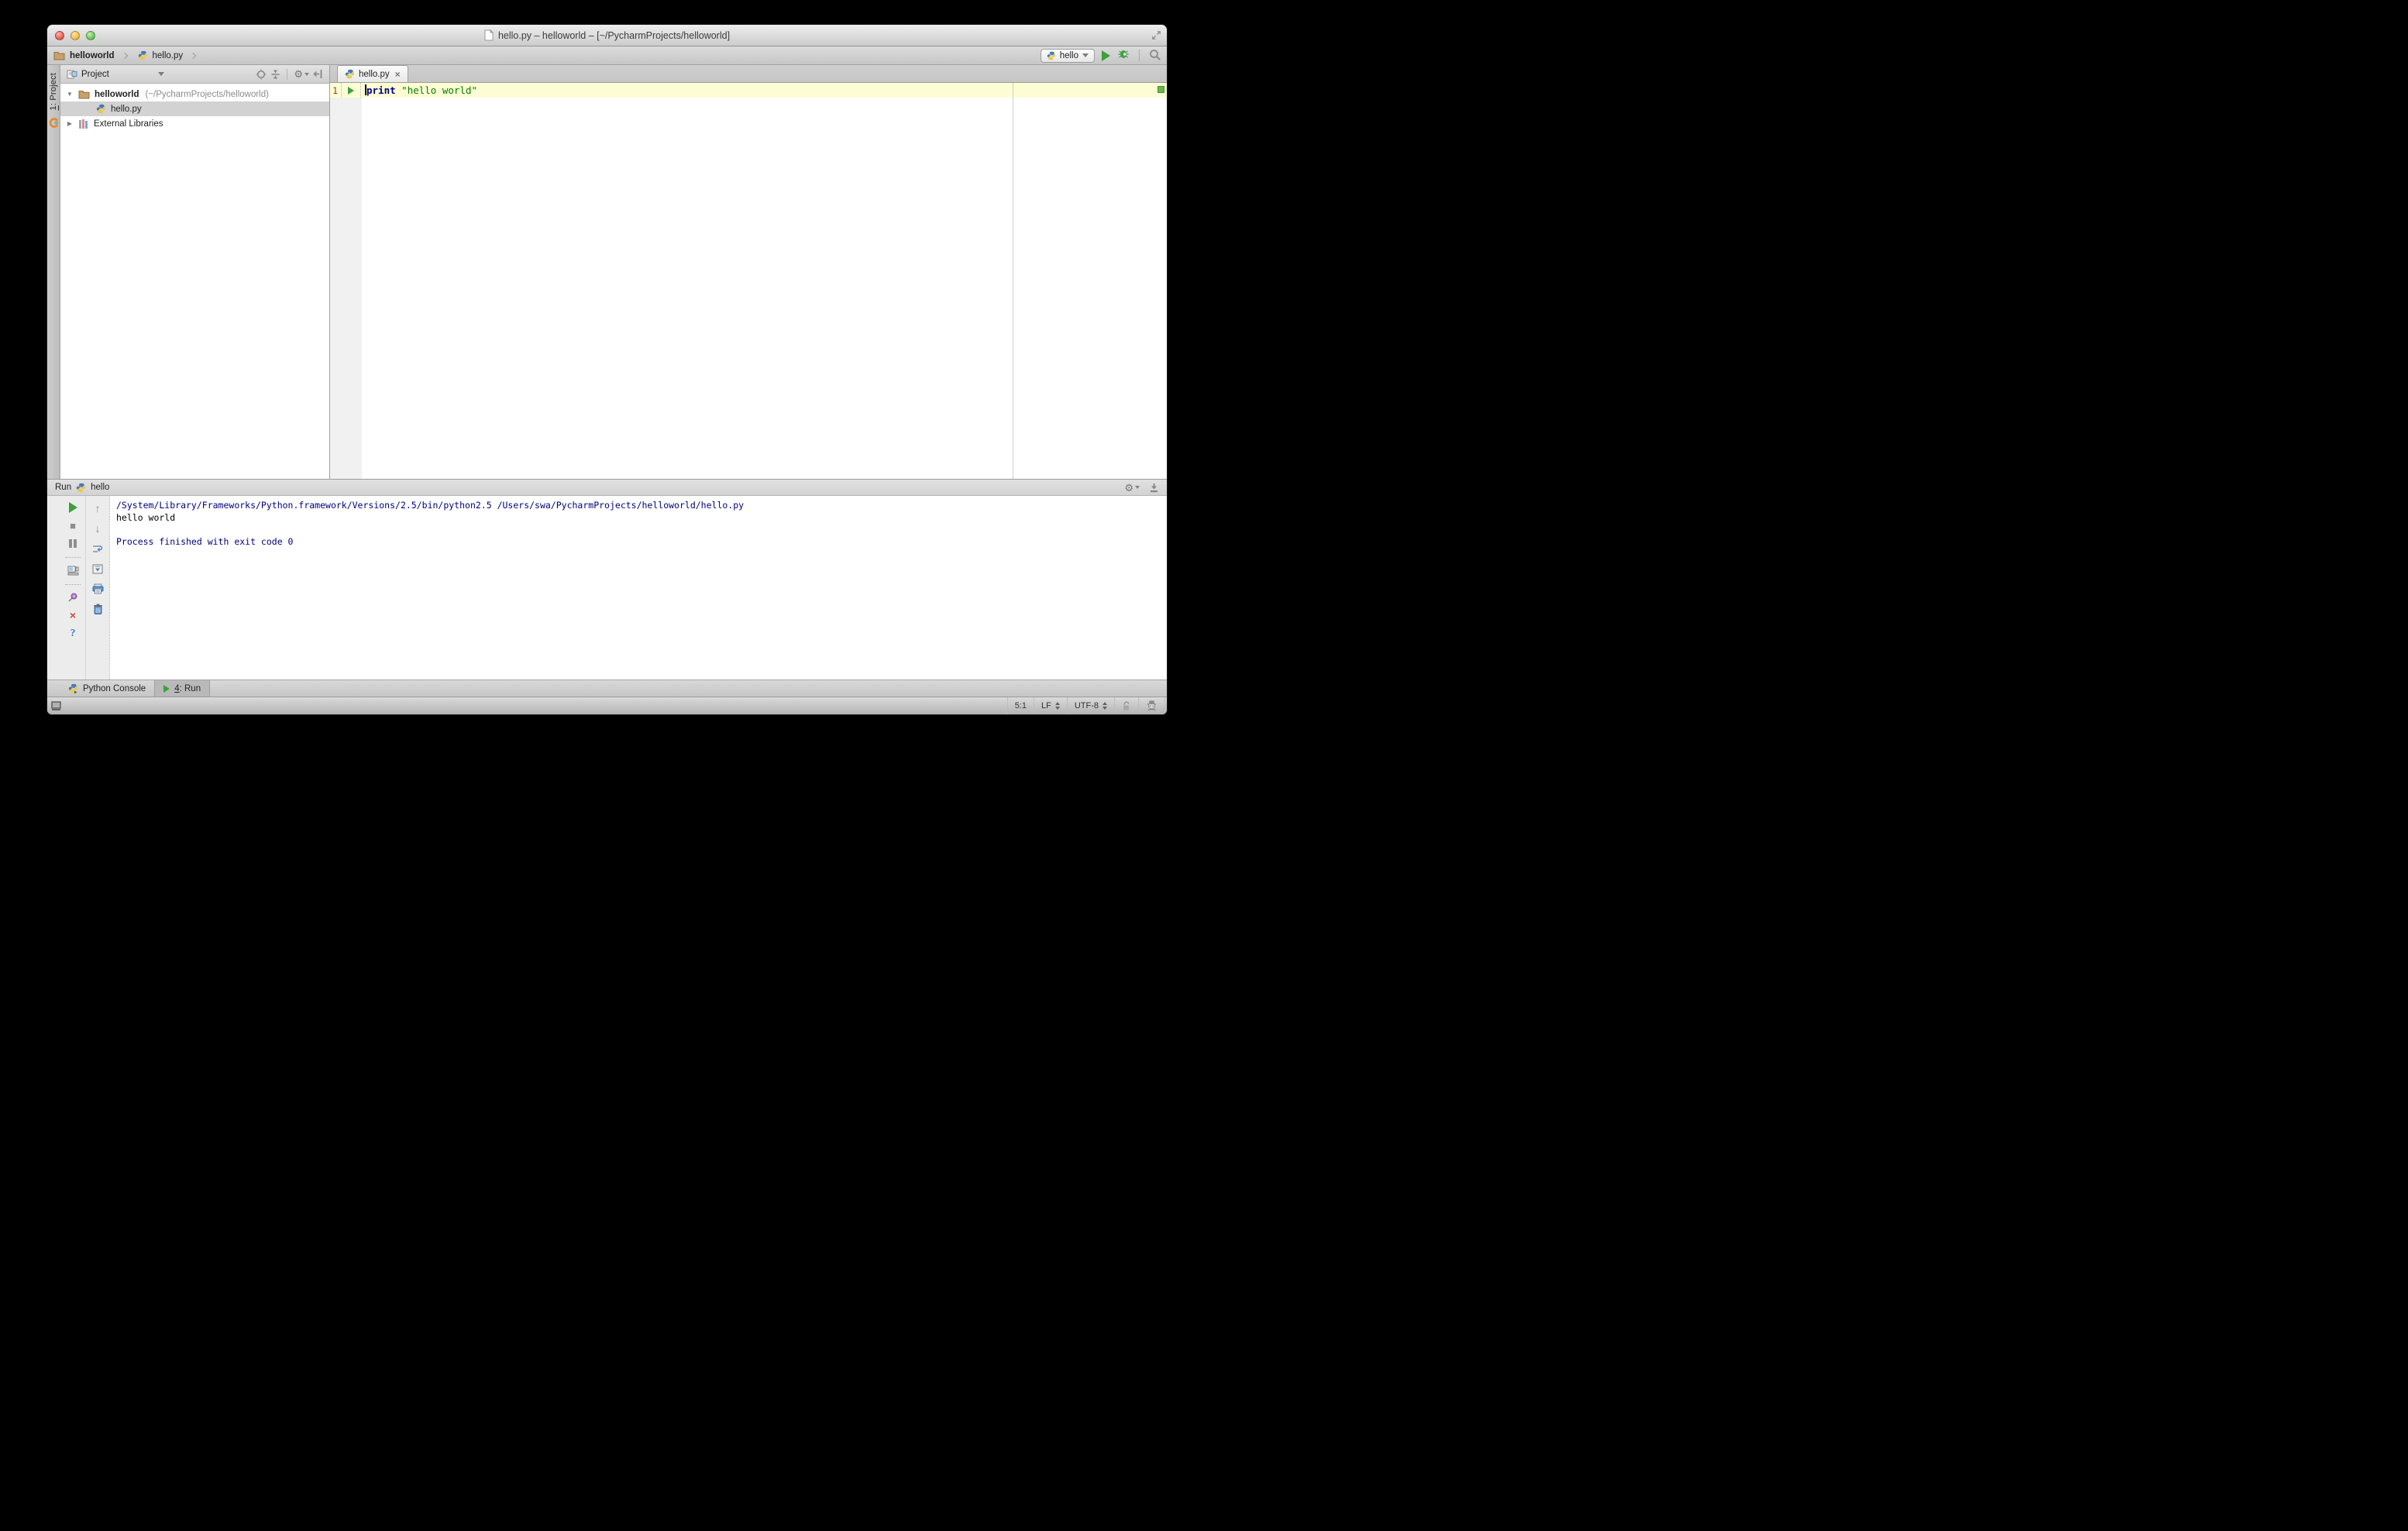 This screenshot has width=2408, height=1531. I want to click on run-panel-left-gap, so click(53, 587).